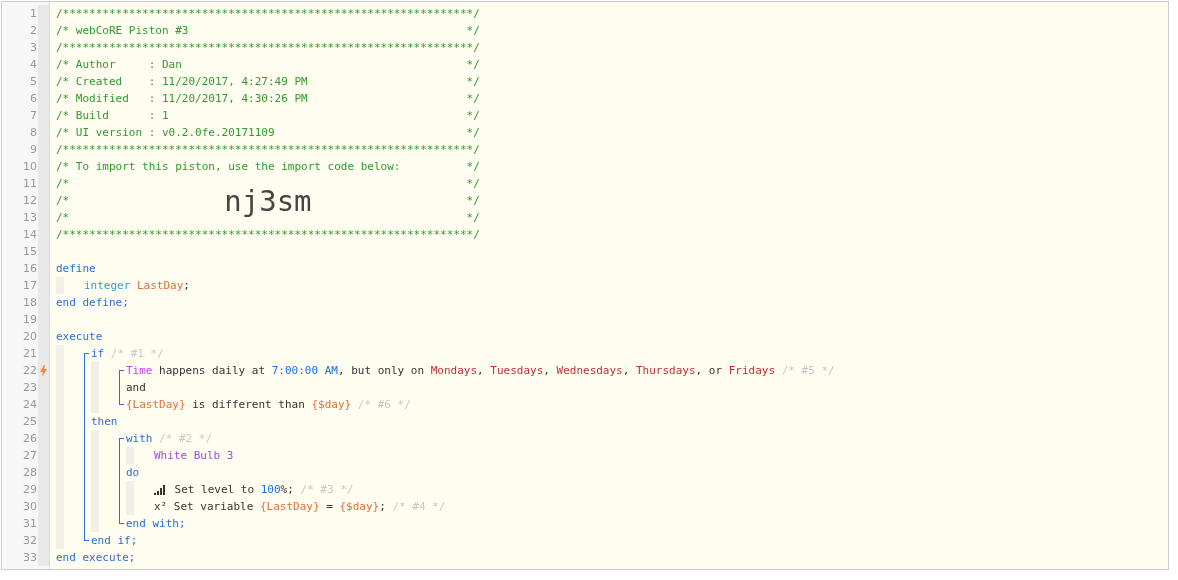  What do you see at coordinates (204, 507) in the screenshot?
I see `code-text: x² Set variable` at bounding box center [204, 507].